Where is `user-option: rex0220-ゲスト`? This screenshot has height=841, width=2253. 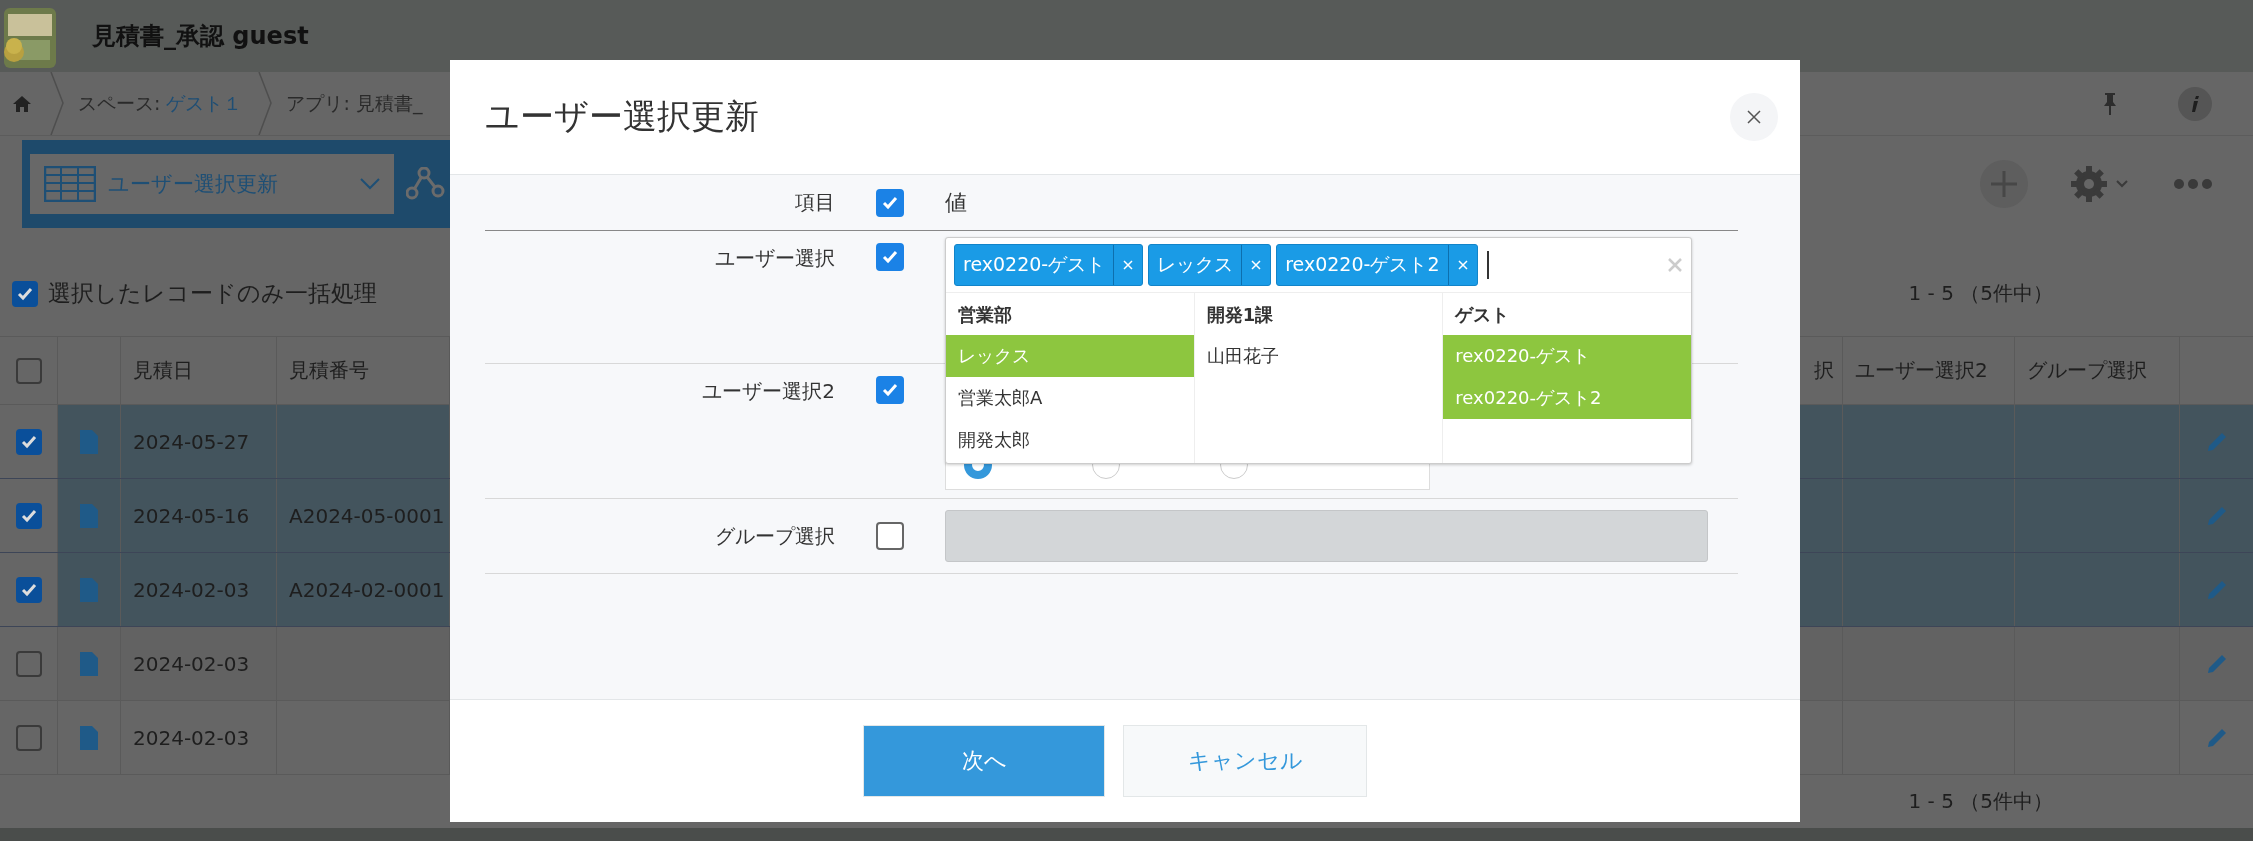 user-option: rex0220-ゲスト is located at coordinates (1567, 356).